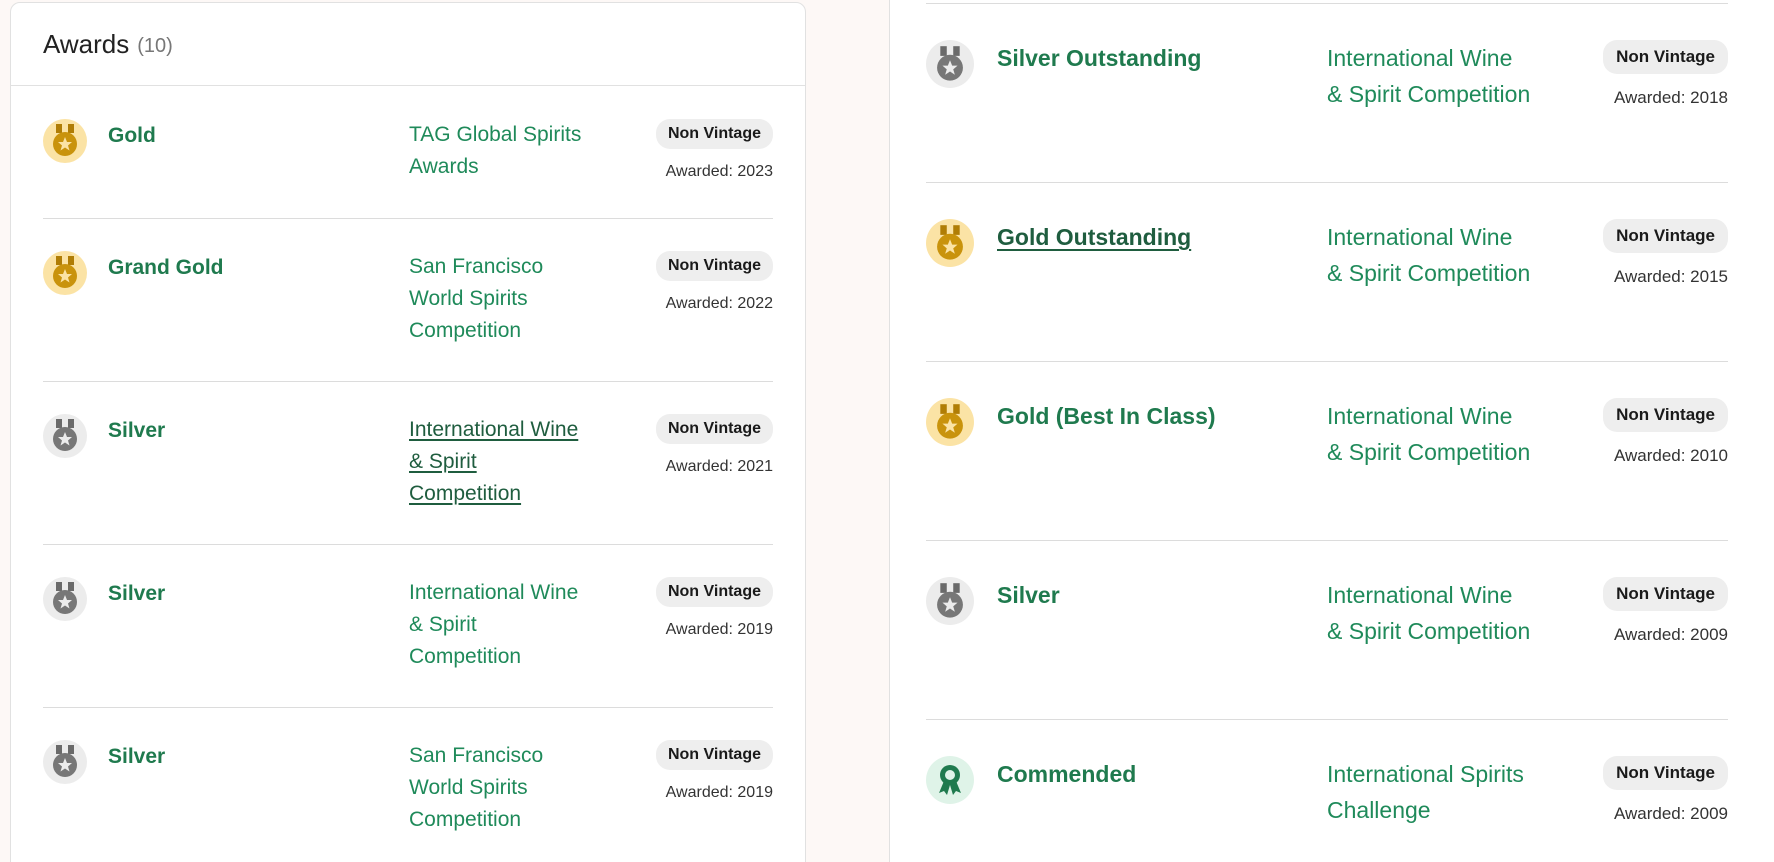 The image size is (1774, 862). What do you see at coordinates (408, 44) in the screenshot?
I see `awards-header: Awards (10)` at bounding box center [408, 44].